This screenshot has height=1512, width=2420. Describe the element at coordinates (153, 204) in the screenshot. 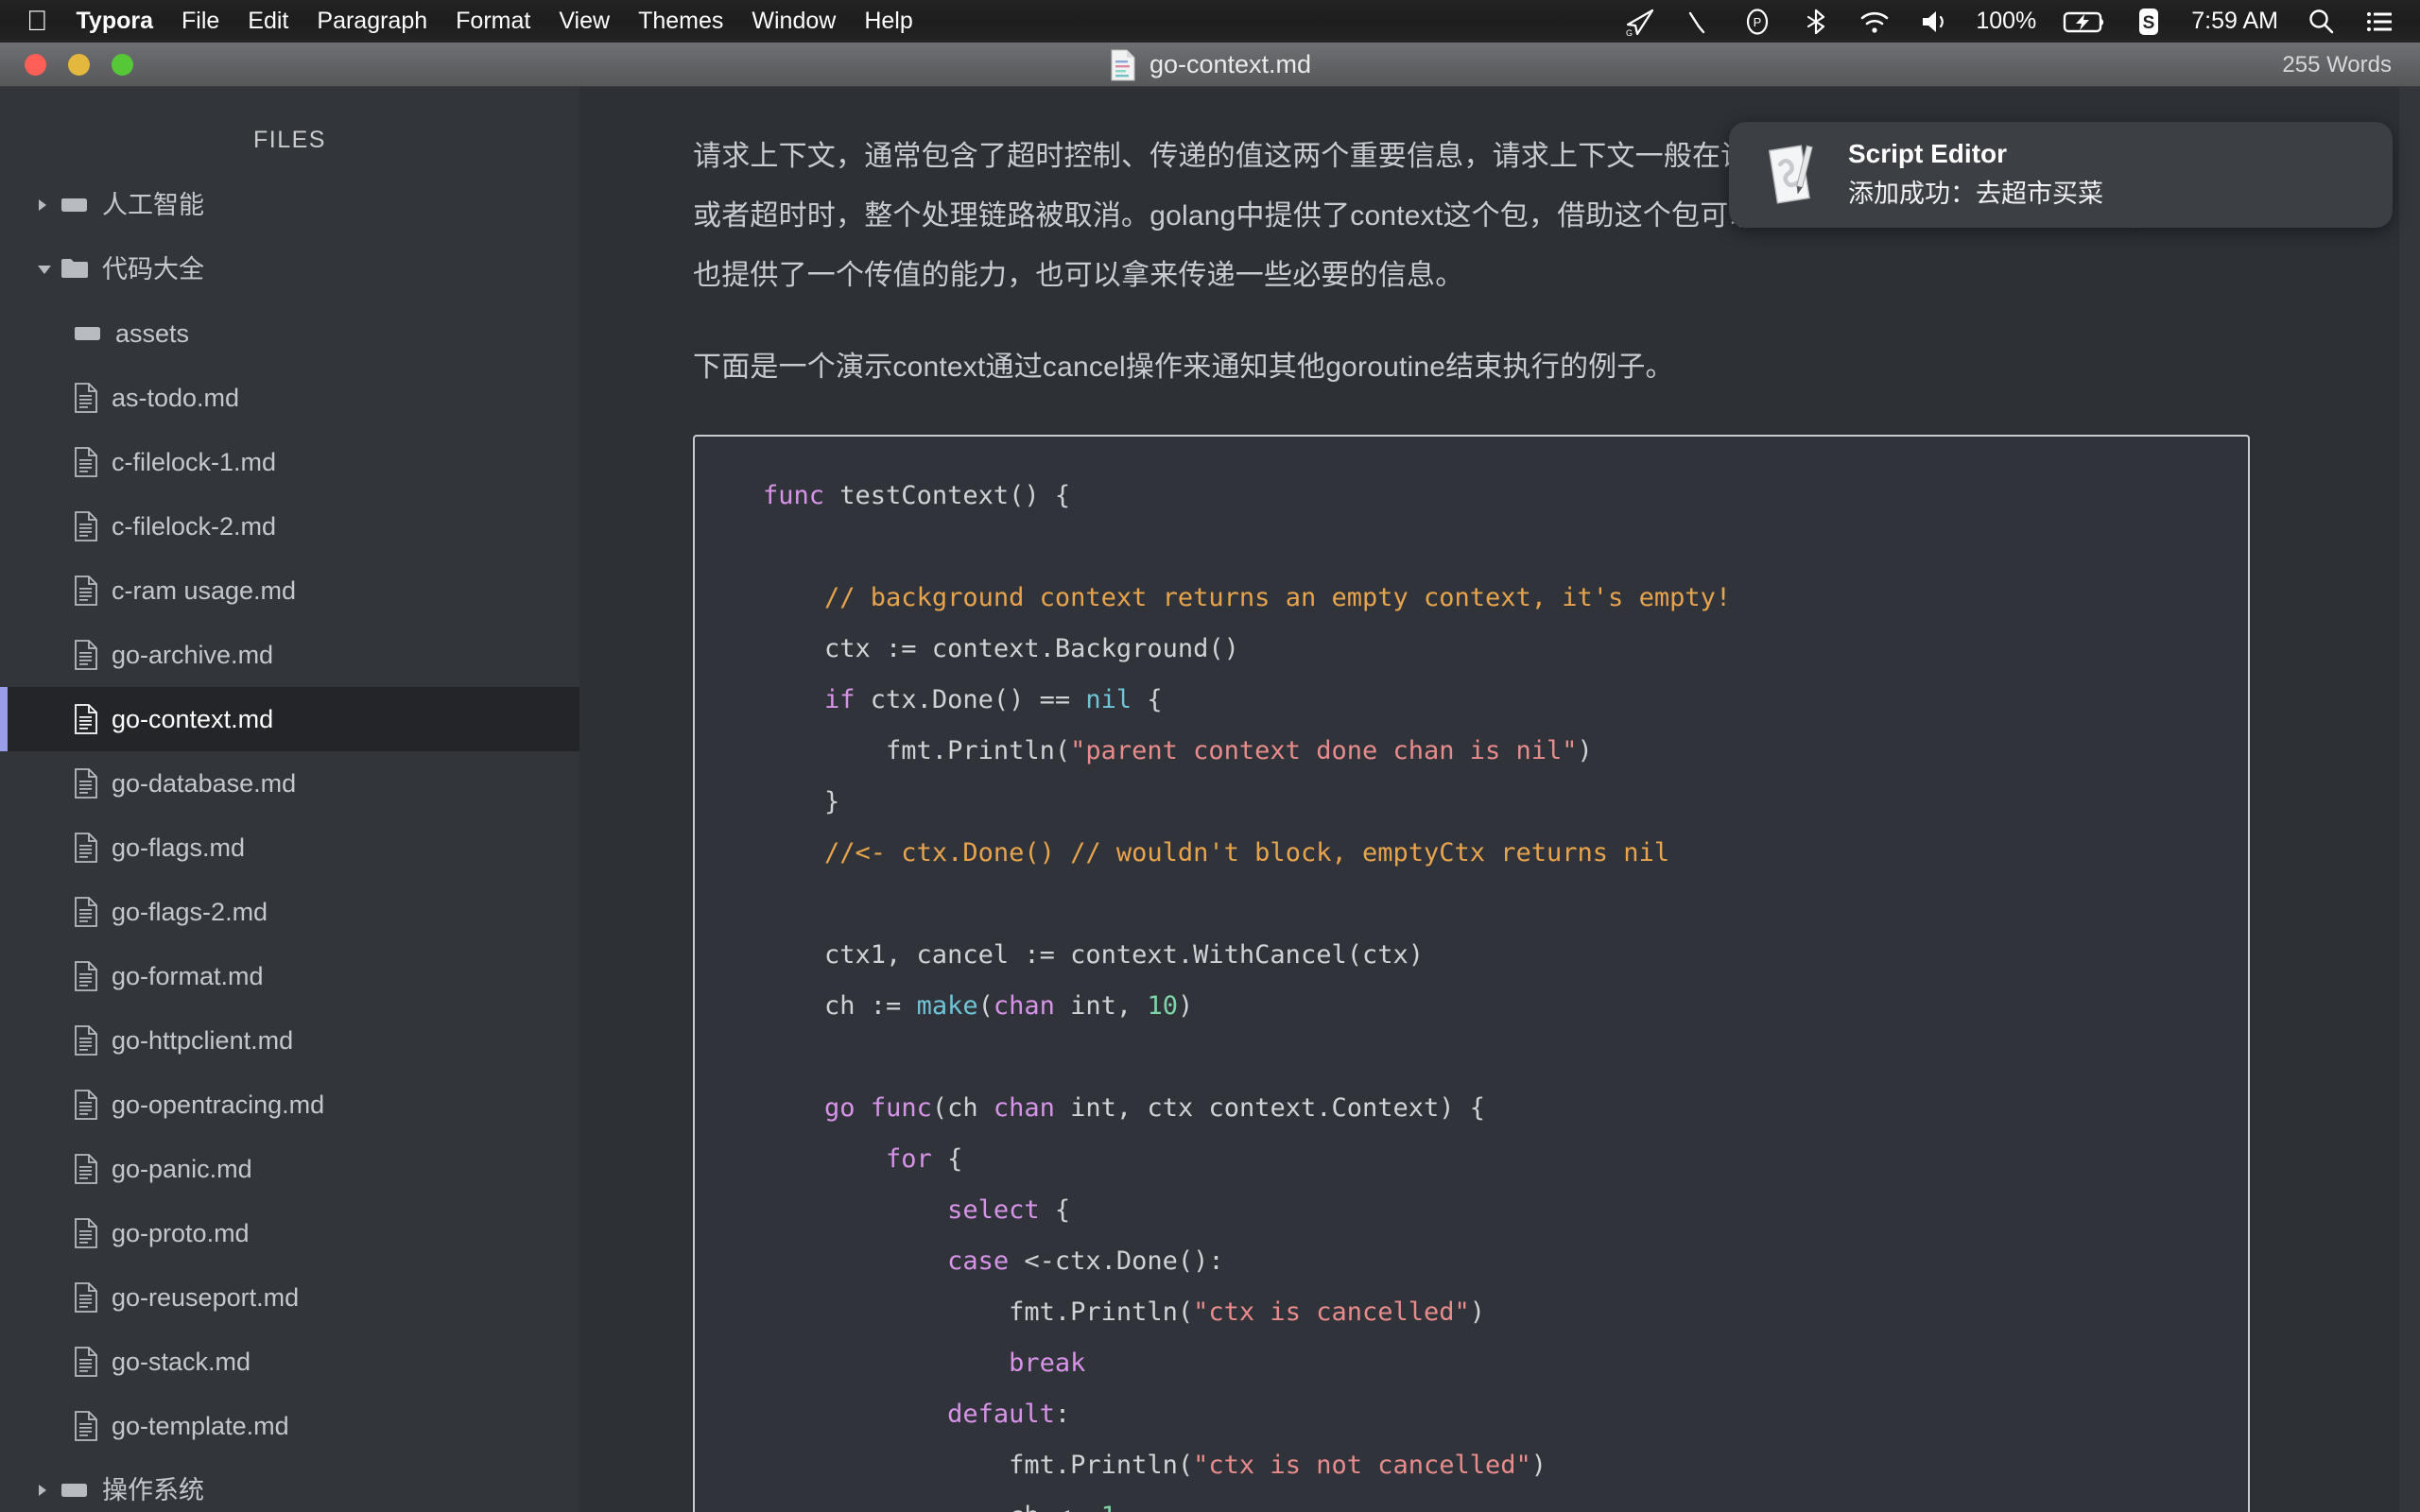

I see `sidebar-item-label: 人工智能` at that location.